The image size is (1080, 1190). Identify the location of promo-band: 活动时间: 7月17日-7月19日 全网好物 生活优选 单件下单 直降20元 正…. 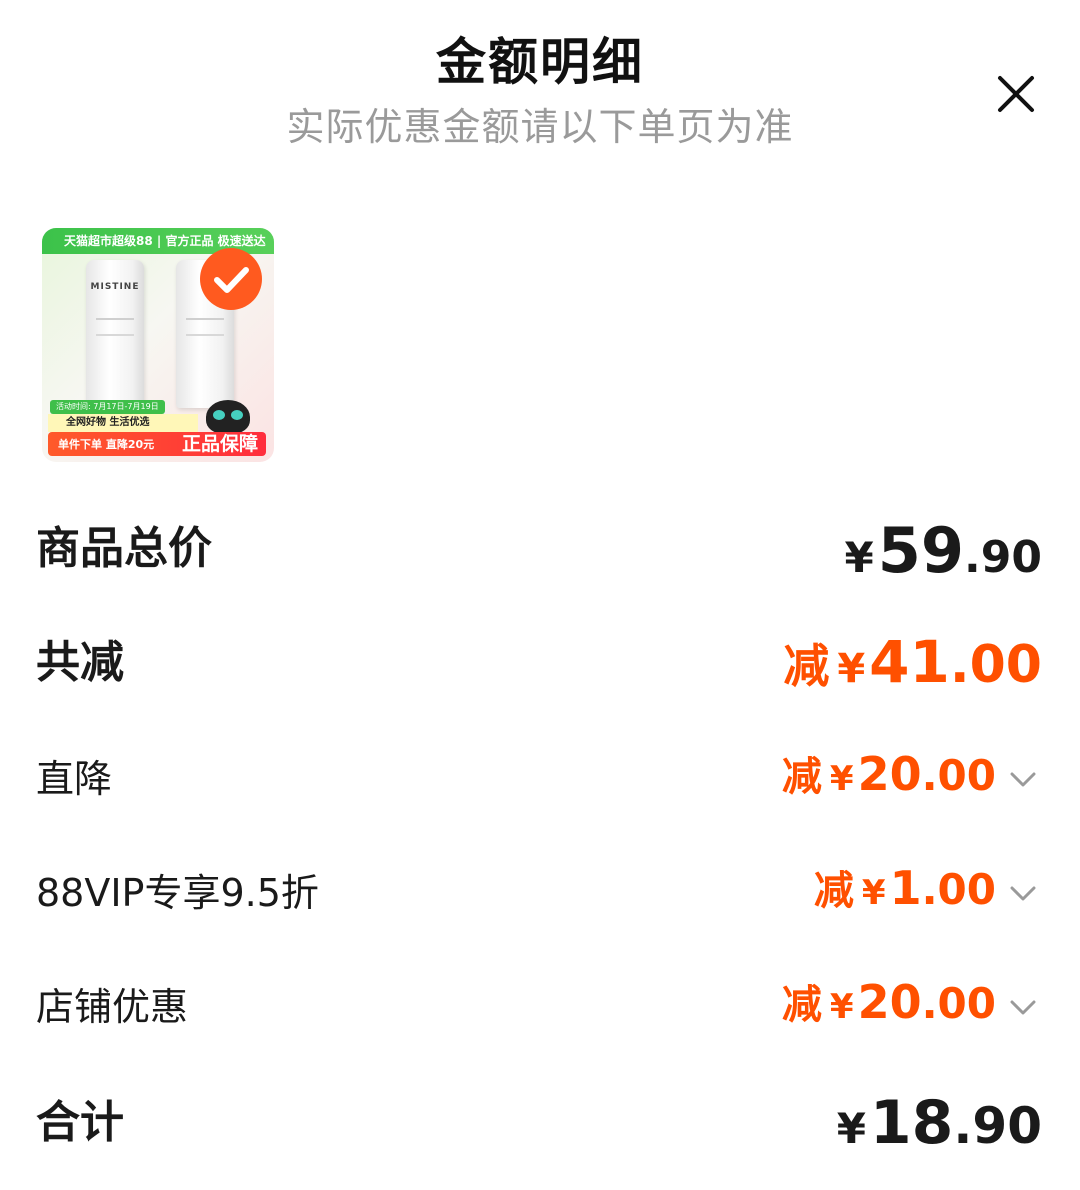
(158, 429).